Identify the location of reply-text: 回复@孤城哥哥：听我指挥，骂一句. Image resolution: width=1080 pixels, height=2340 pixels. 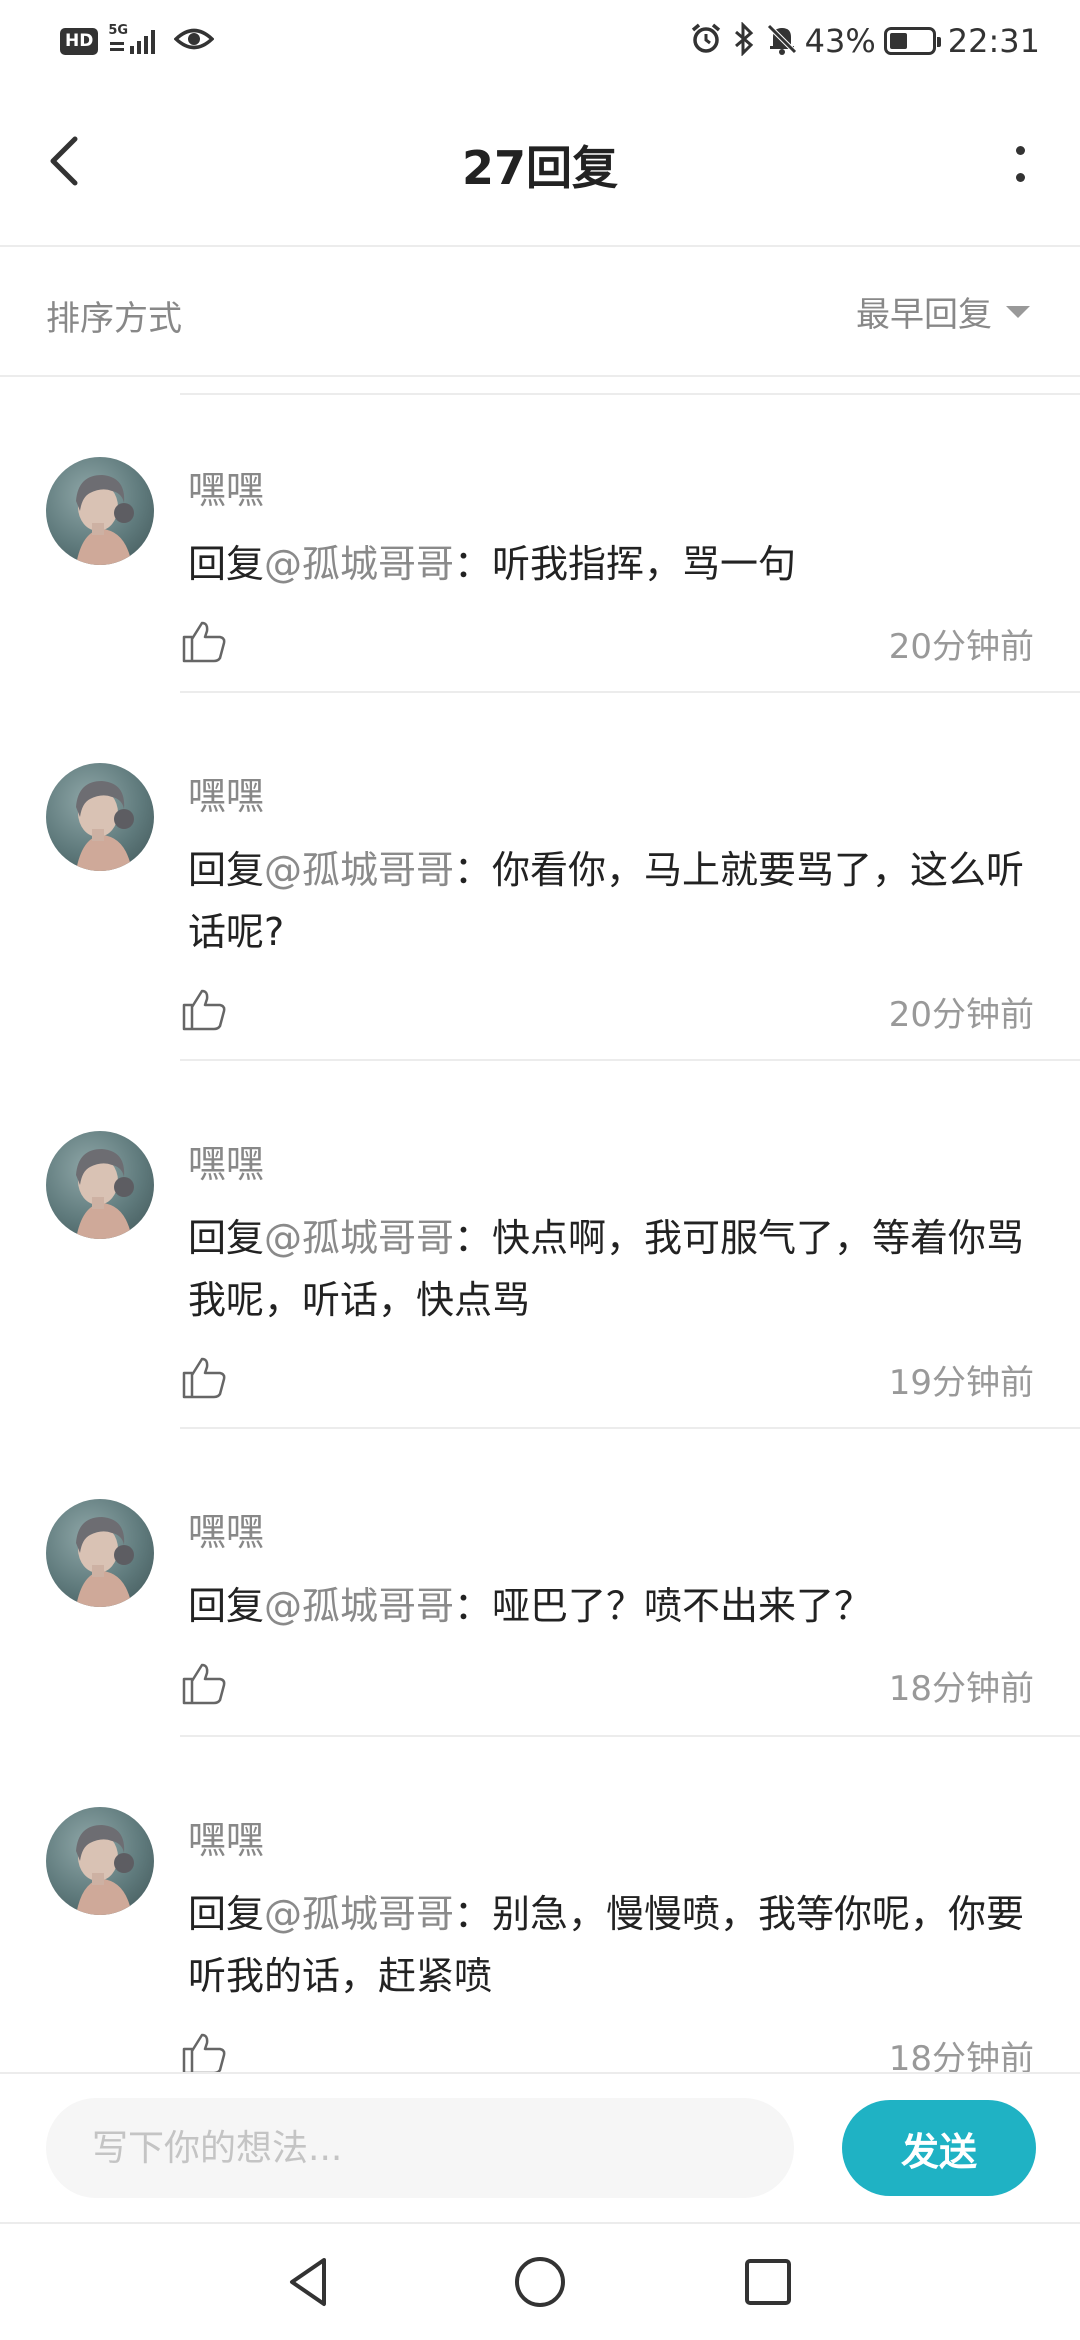
(613, 564).